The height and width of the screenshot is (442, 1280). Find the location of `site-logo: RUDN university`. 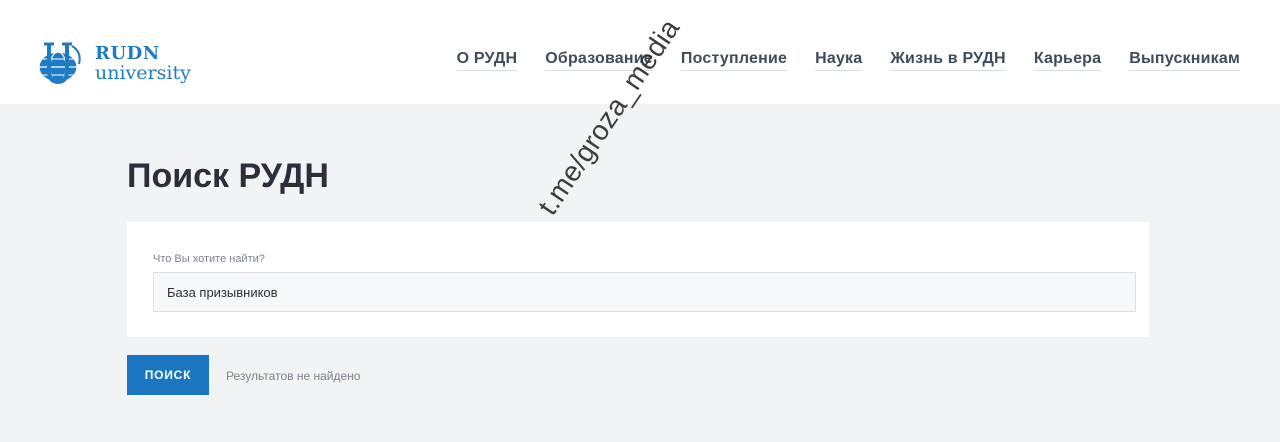

site-logo: RUDN university is located at coordinates (125, 64).